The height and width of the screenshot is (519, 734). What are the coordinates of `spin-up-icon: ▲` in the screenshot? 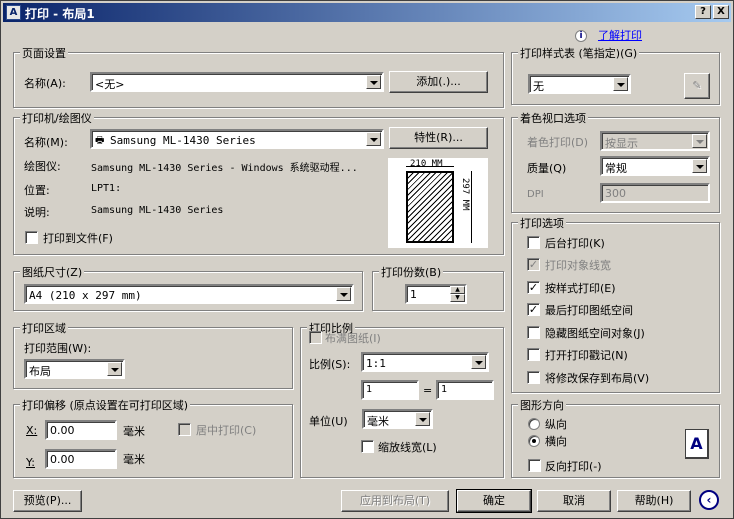 It's located at (457, 290).